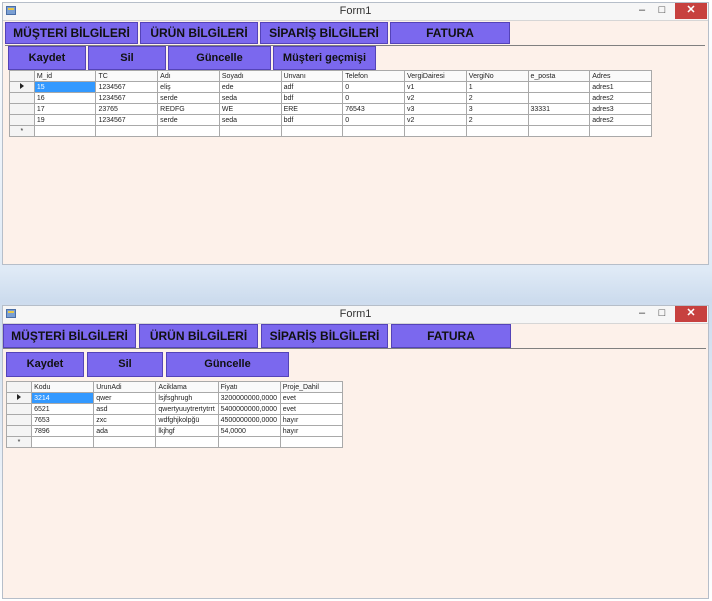 The width and height of the screenshot is (712, 601). Describe the element at coordinates (127, 76) in the screenshot. I see `column-header: TC` at that location.